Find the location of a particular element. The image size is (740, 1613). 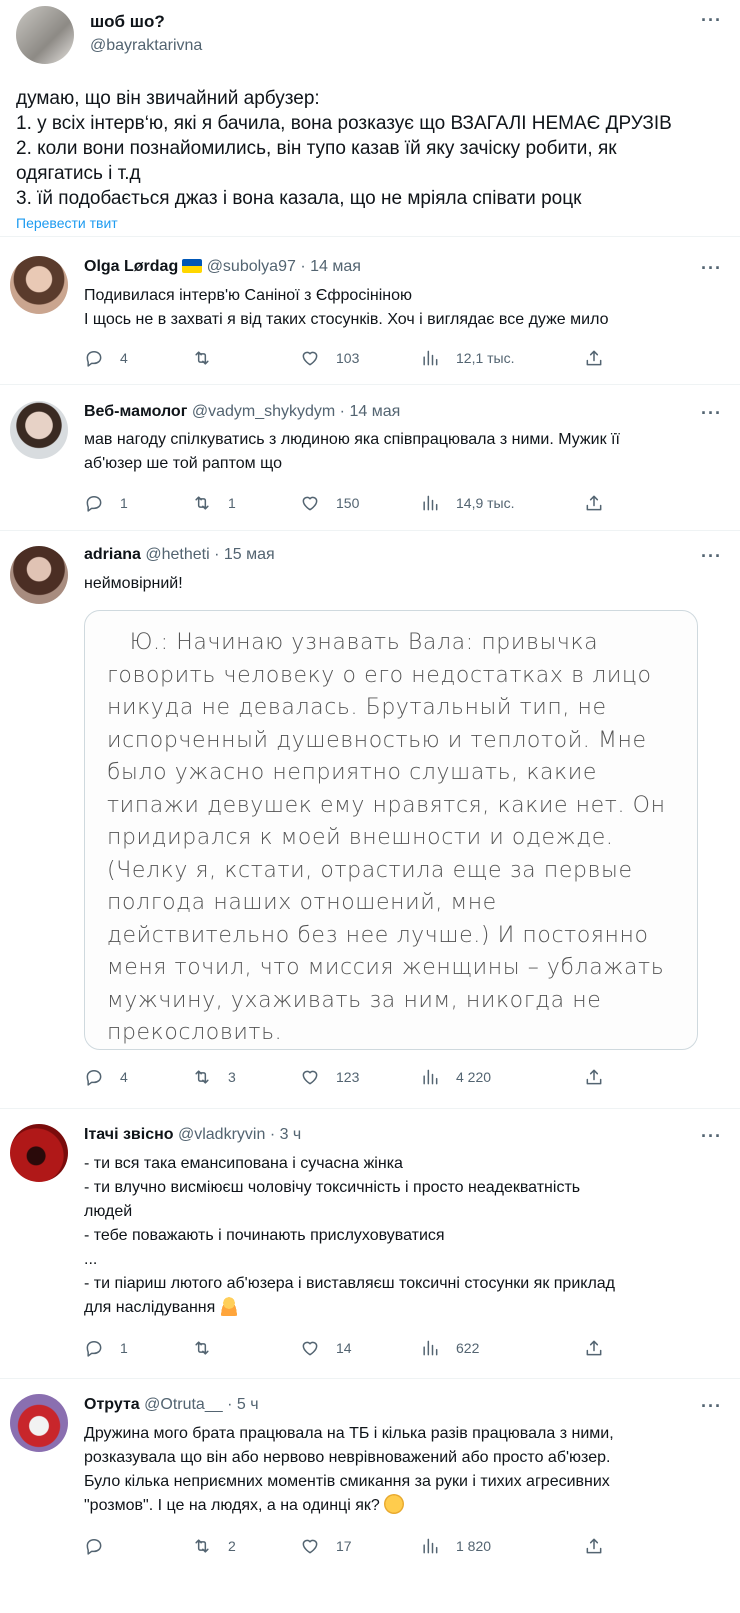

retweet-count: 1 is located at coordinates (232, 503).